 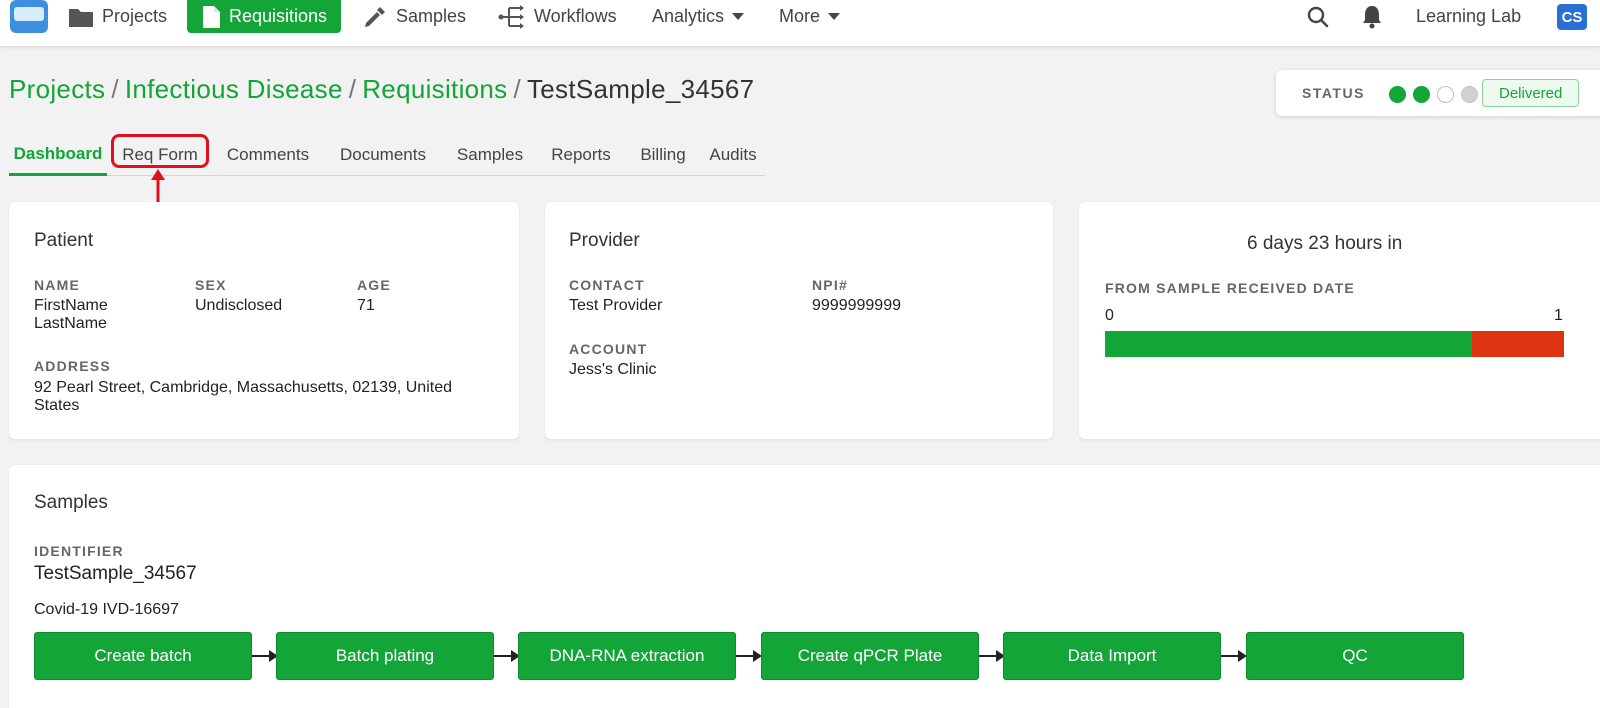 I want to click on workflow-icon, so click(x=511, y=16).